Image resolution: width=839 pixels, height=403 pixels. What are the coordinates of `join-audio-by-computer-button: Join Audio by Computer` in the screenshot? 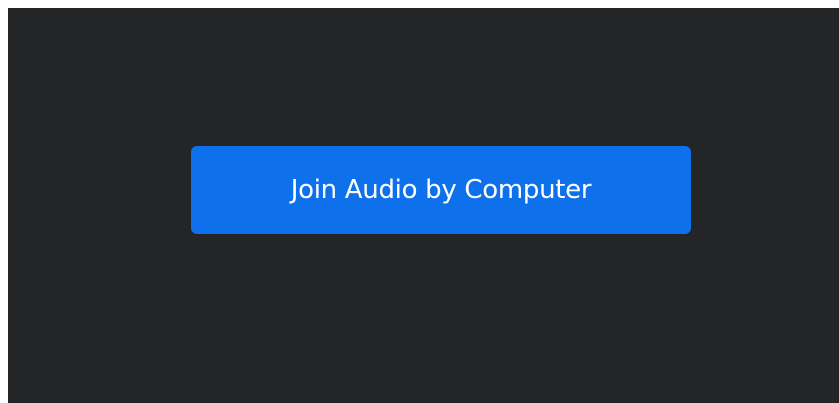 It's located at (441, 190).